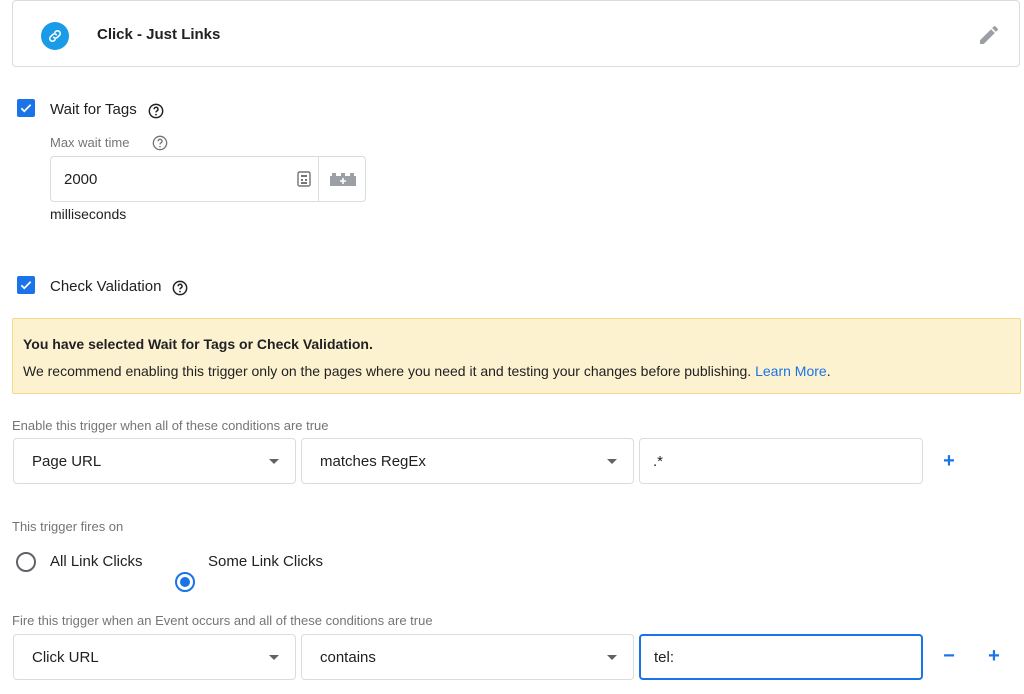 The image size is (1024, 694). What do you see at coordinates (159, 34) in the screenshot?
I see `trigger-type-name: Click - Just Links` at bounding box center [159, 34].